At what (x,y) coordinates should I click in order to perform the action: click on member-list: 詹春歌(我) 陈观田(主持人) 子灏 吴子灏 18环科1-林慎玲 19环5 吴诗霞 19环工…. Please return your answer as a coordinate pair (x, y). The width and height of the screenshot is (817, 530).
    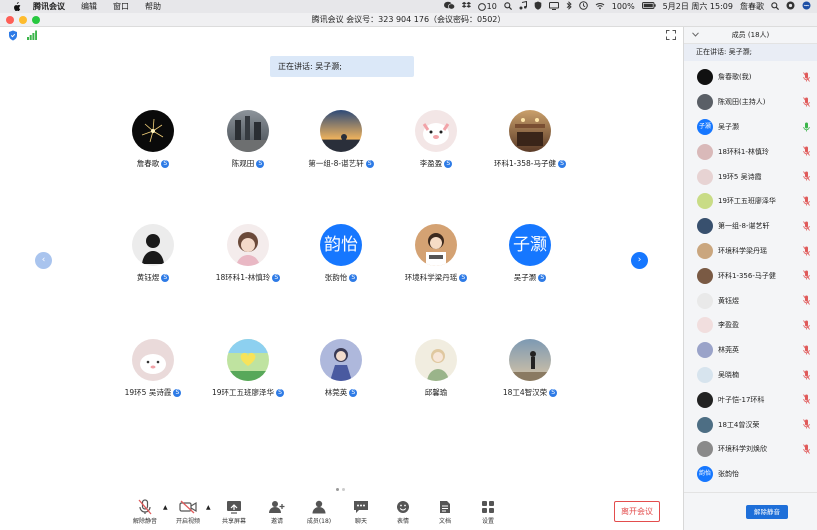
    Looking at the image, I should click on (750, 276).